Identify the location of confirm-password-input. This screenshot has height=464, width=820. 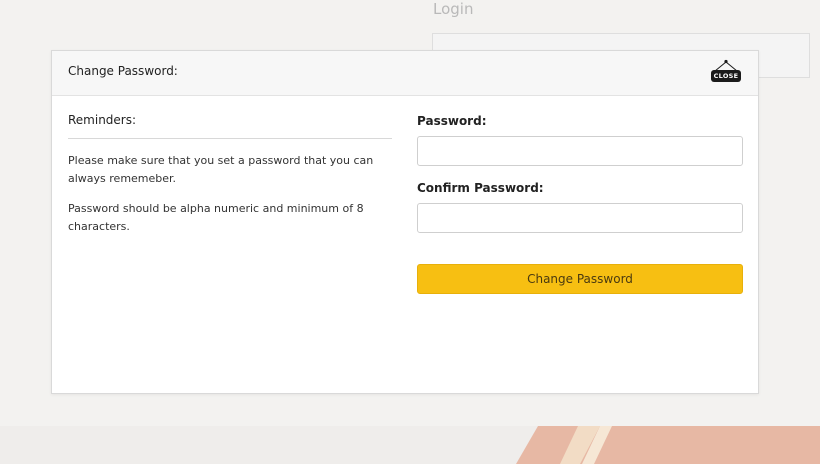
(580, 218).